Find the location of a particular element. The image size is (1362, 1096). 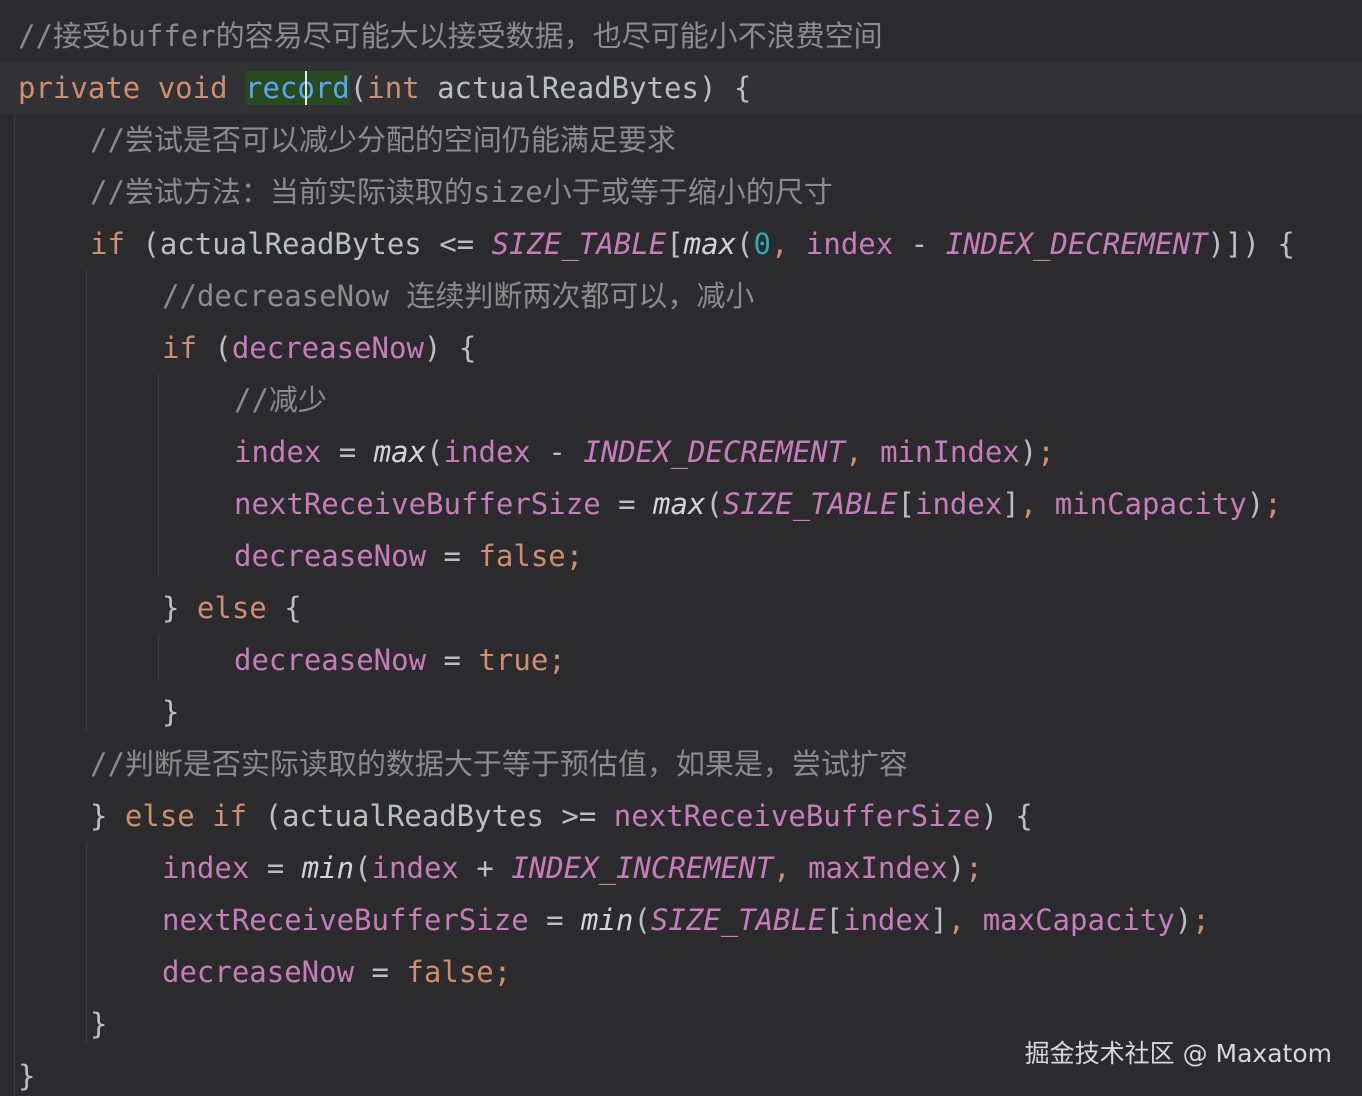

text-caret is located at coordinates (306, 88).